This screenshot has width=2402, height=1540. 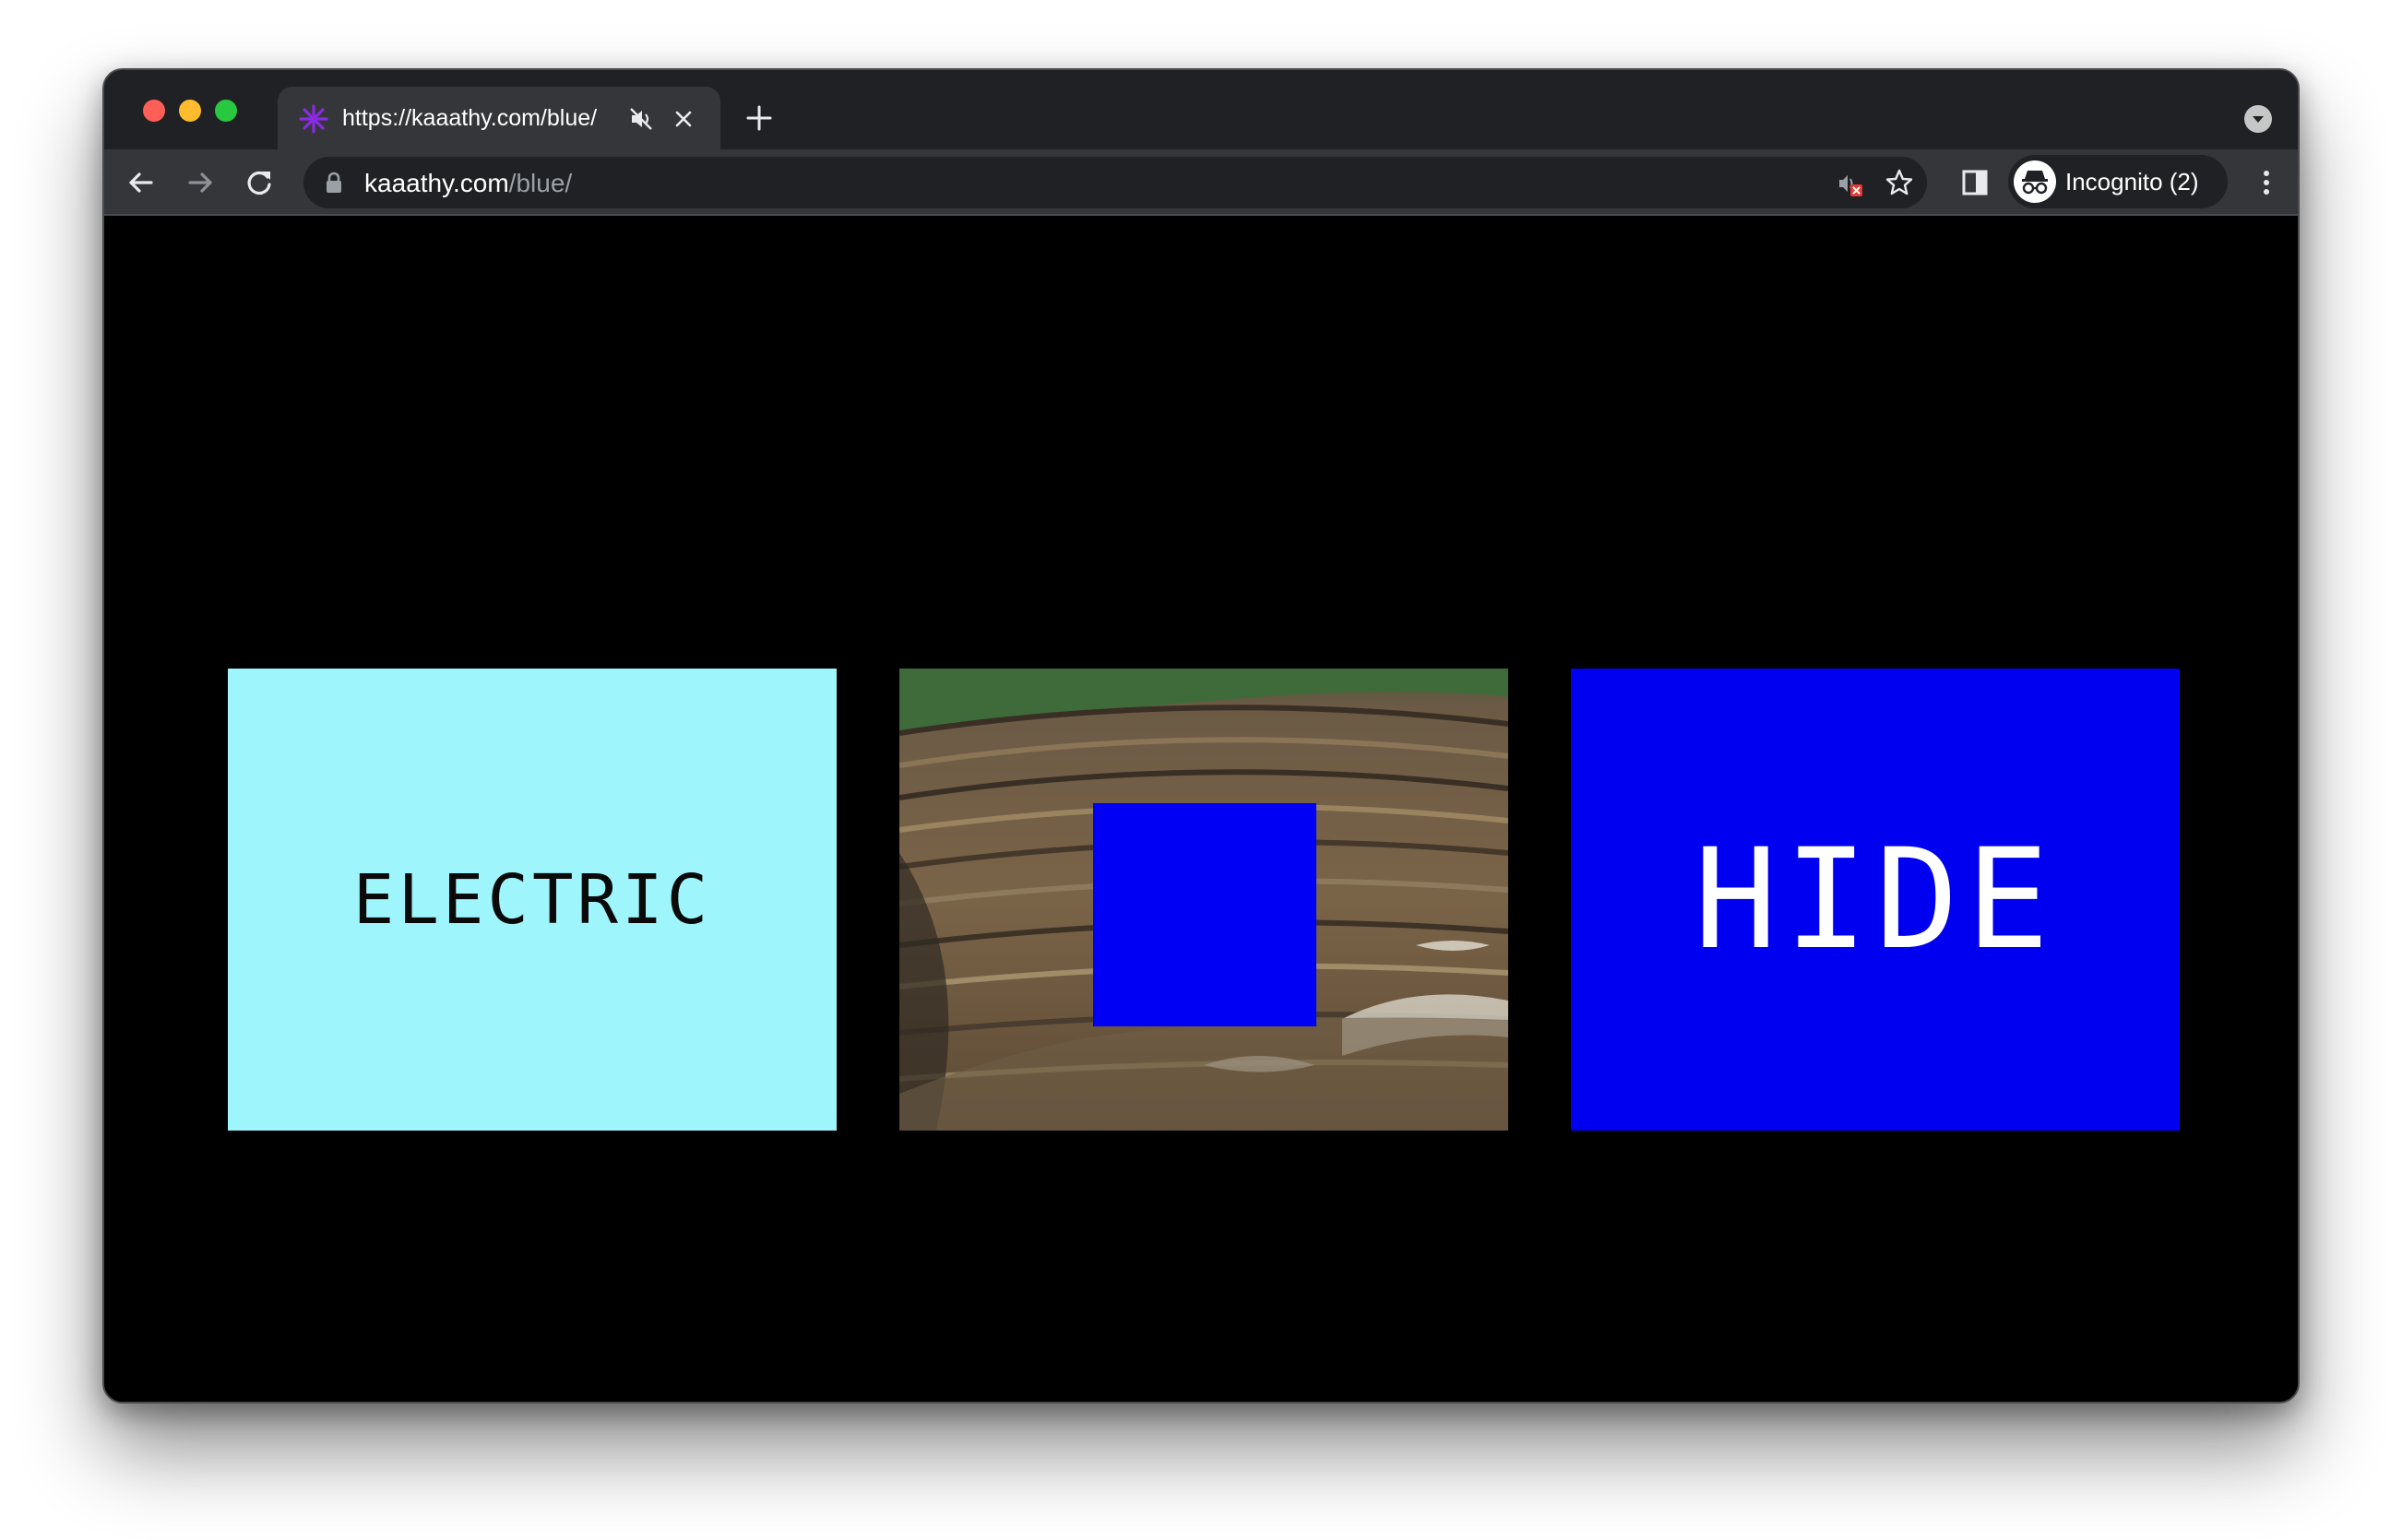 What do you see at coordinates (540, 183) in the screenshot?
I see `url-path: /blue/` at bounding box center [540, 183].